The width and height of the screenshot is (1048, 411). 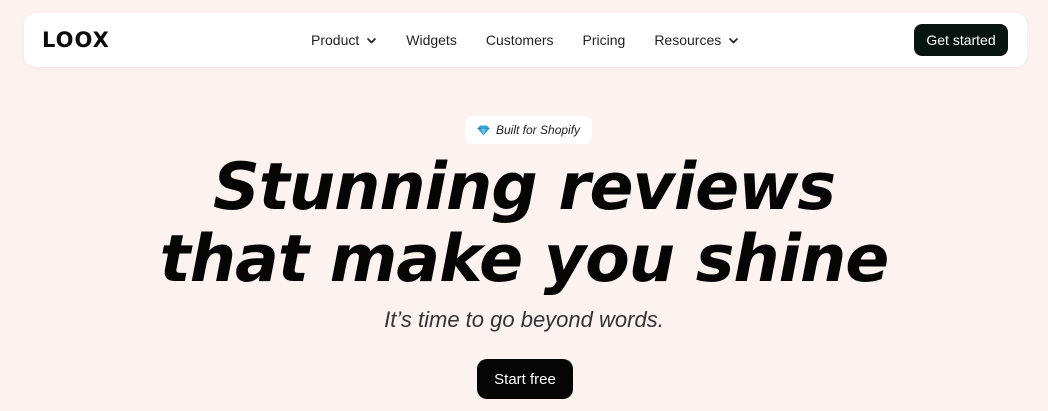 I want to click on headline-line-2: that make you shine, so click(x=524, y=259).